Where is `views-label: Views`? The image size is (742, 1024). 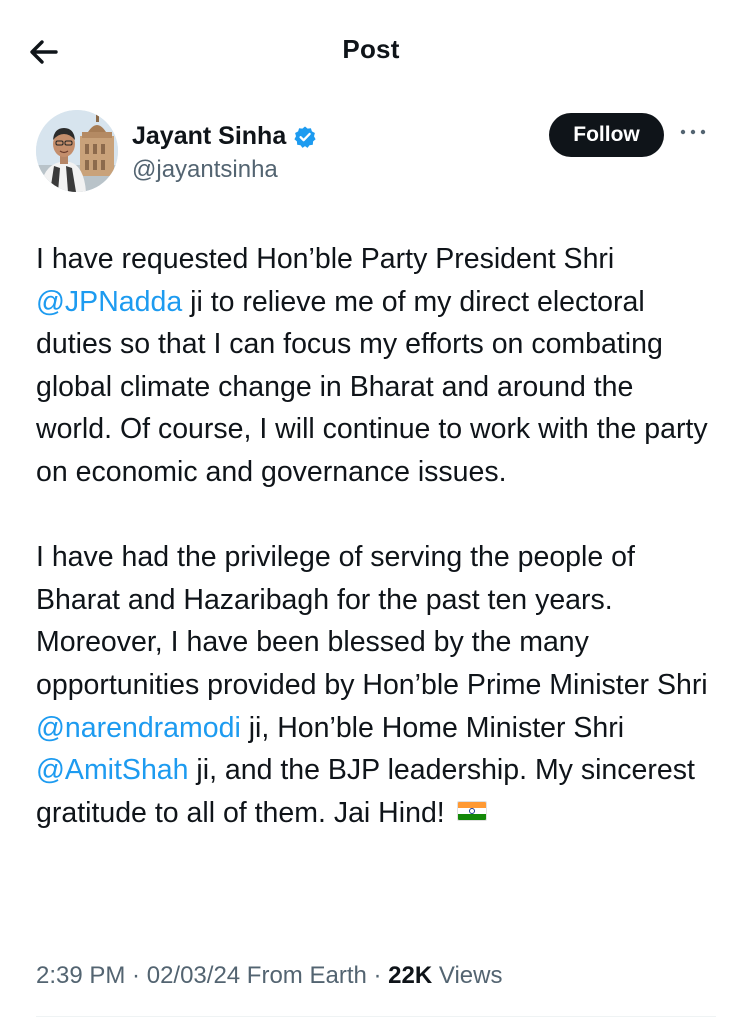
views-label: Views is located at coordinates (467, 975).